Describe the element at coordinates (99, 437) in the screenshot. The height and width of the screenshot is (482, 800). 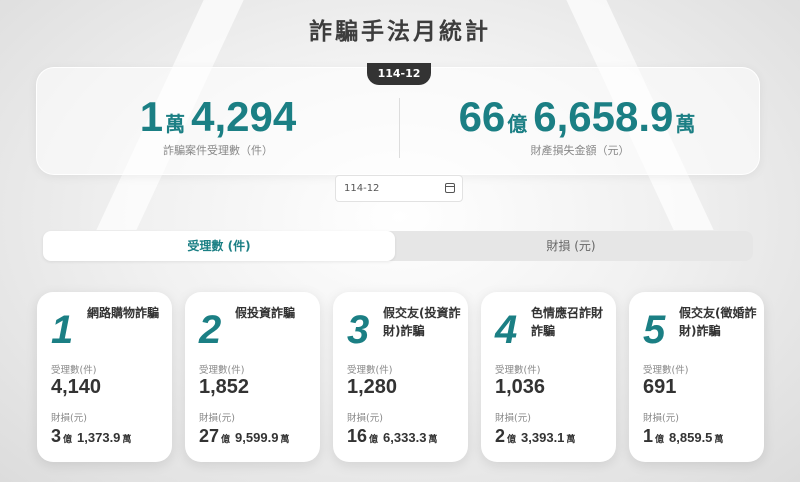
I see `card-loss-wan: 1,373.9` at that location.